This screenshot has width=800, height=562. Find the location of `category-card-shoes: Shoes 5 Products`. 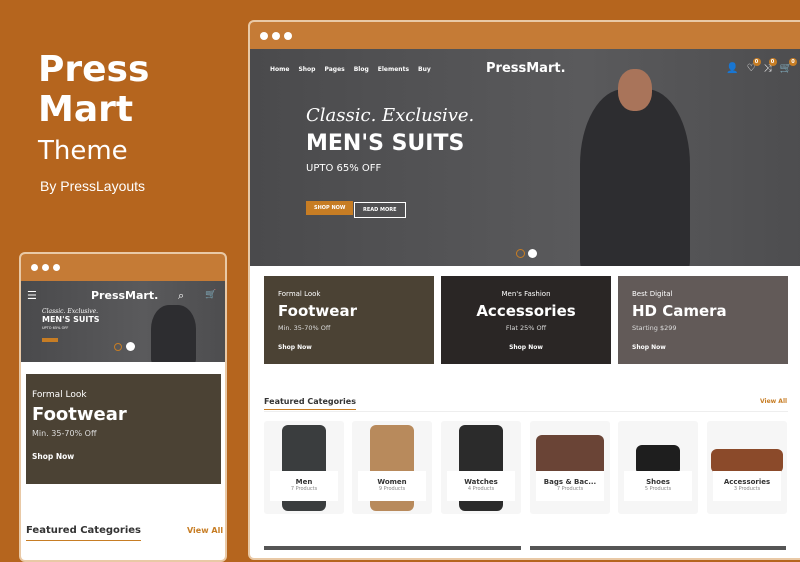

category-card-shoes: Shoes 5 Products is located at coordinates (658, 467).